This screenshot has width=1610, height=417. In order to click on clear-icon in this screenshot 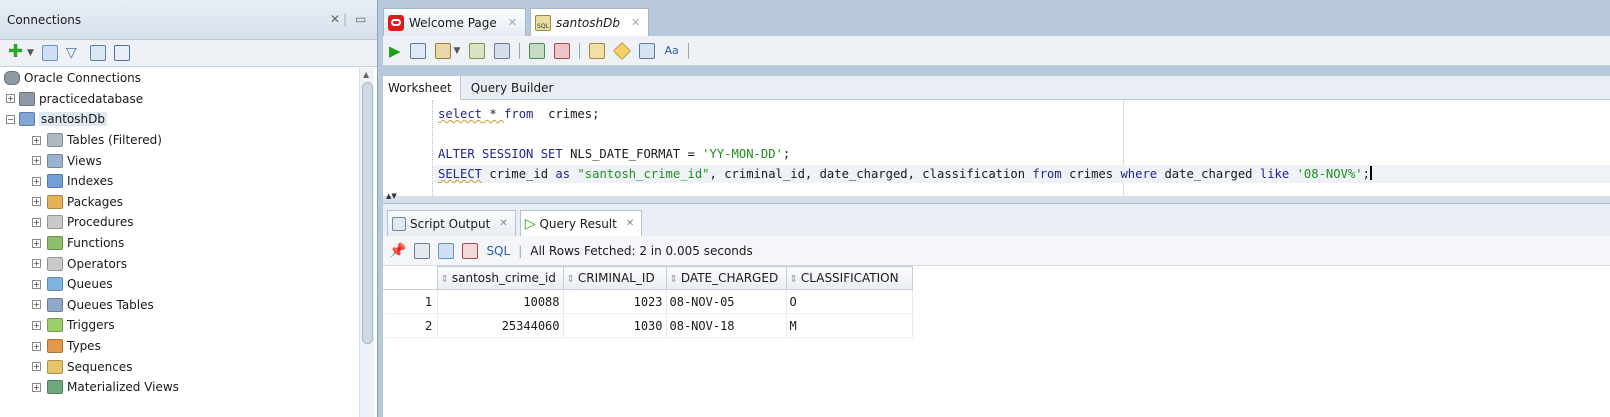, I will do `click(622, 50)`.